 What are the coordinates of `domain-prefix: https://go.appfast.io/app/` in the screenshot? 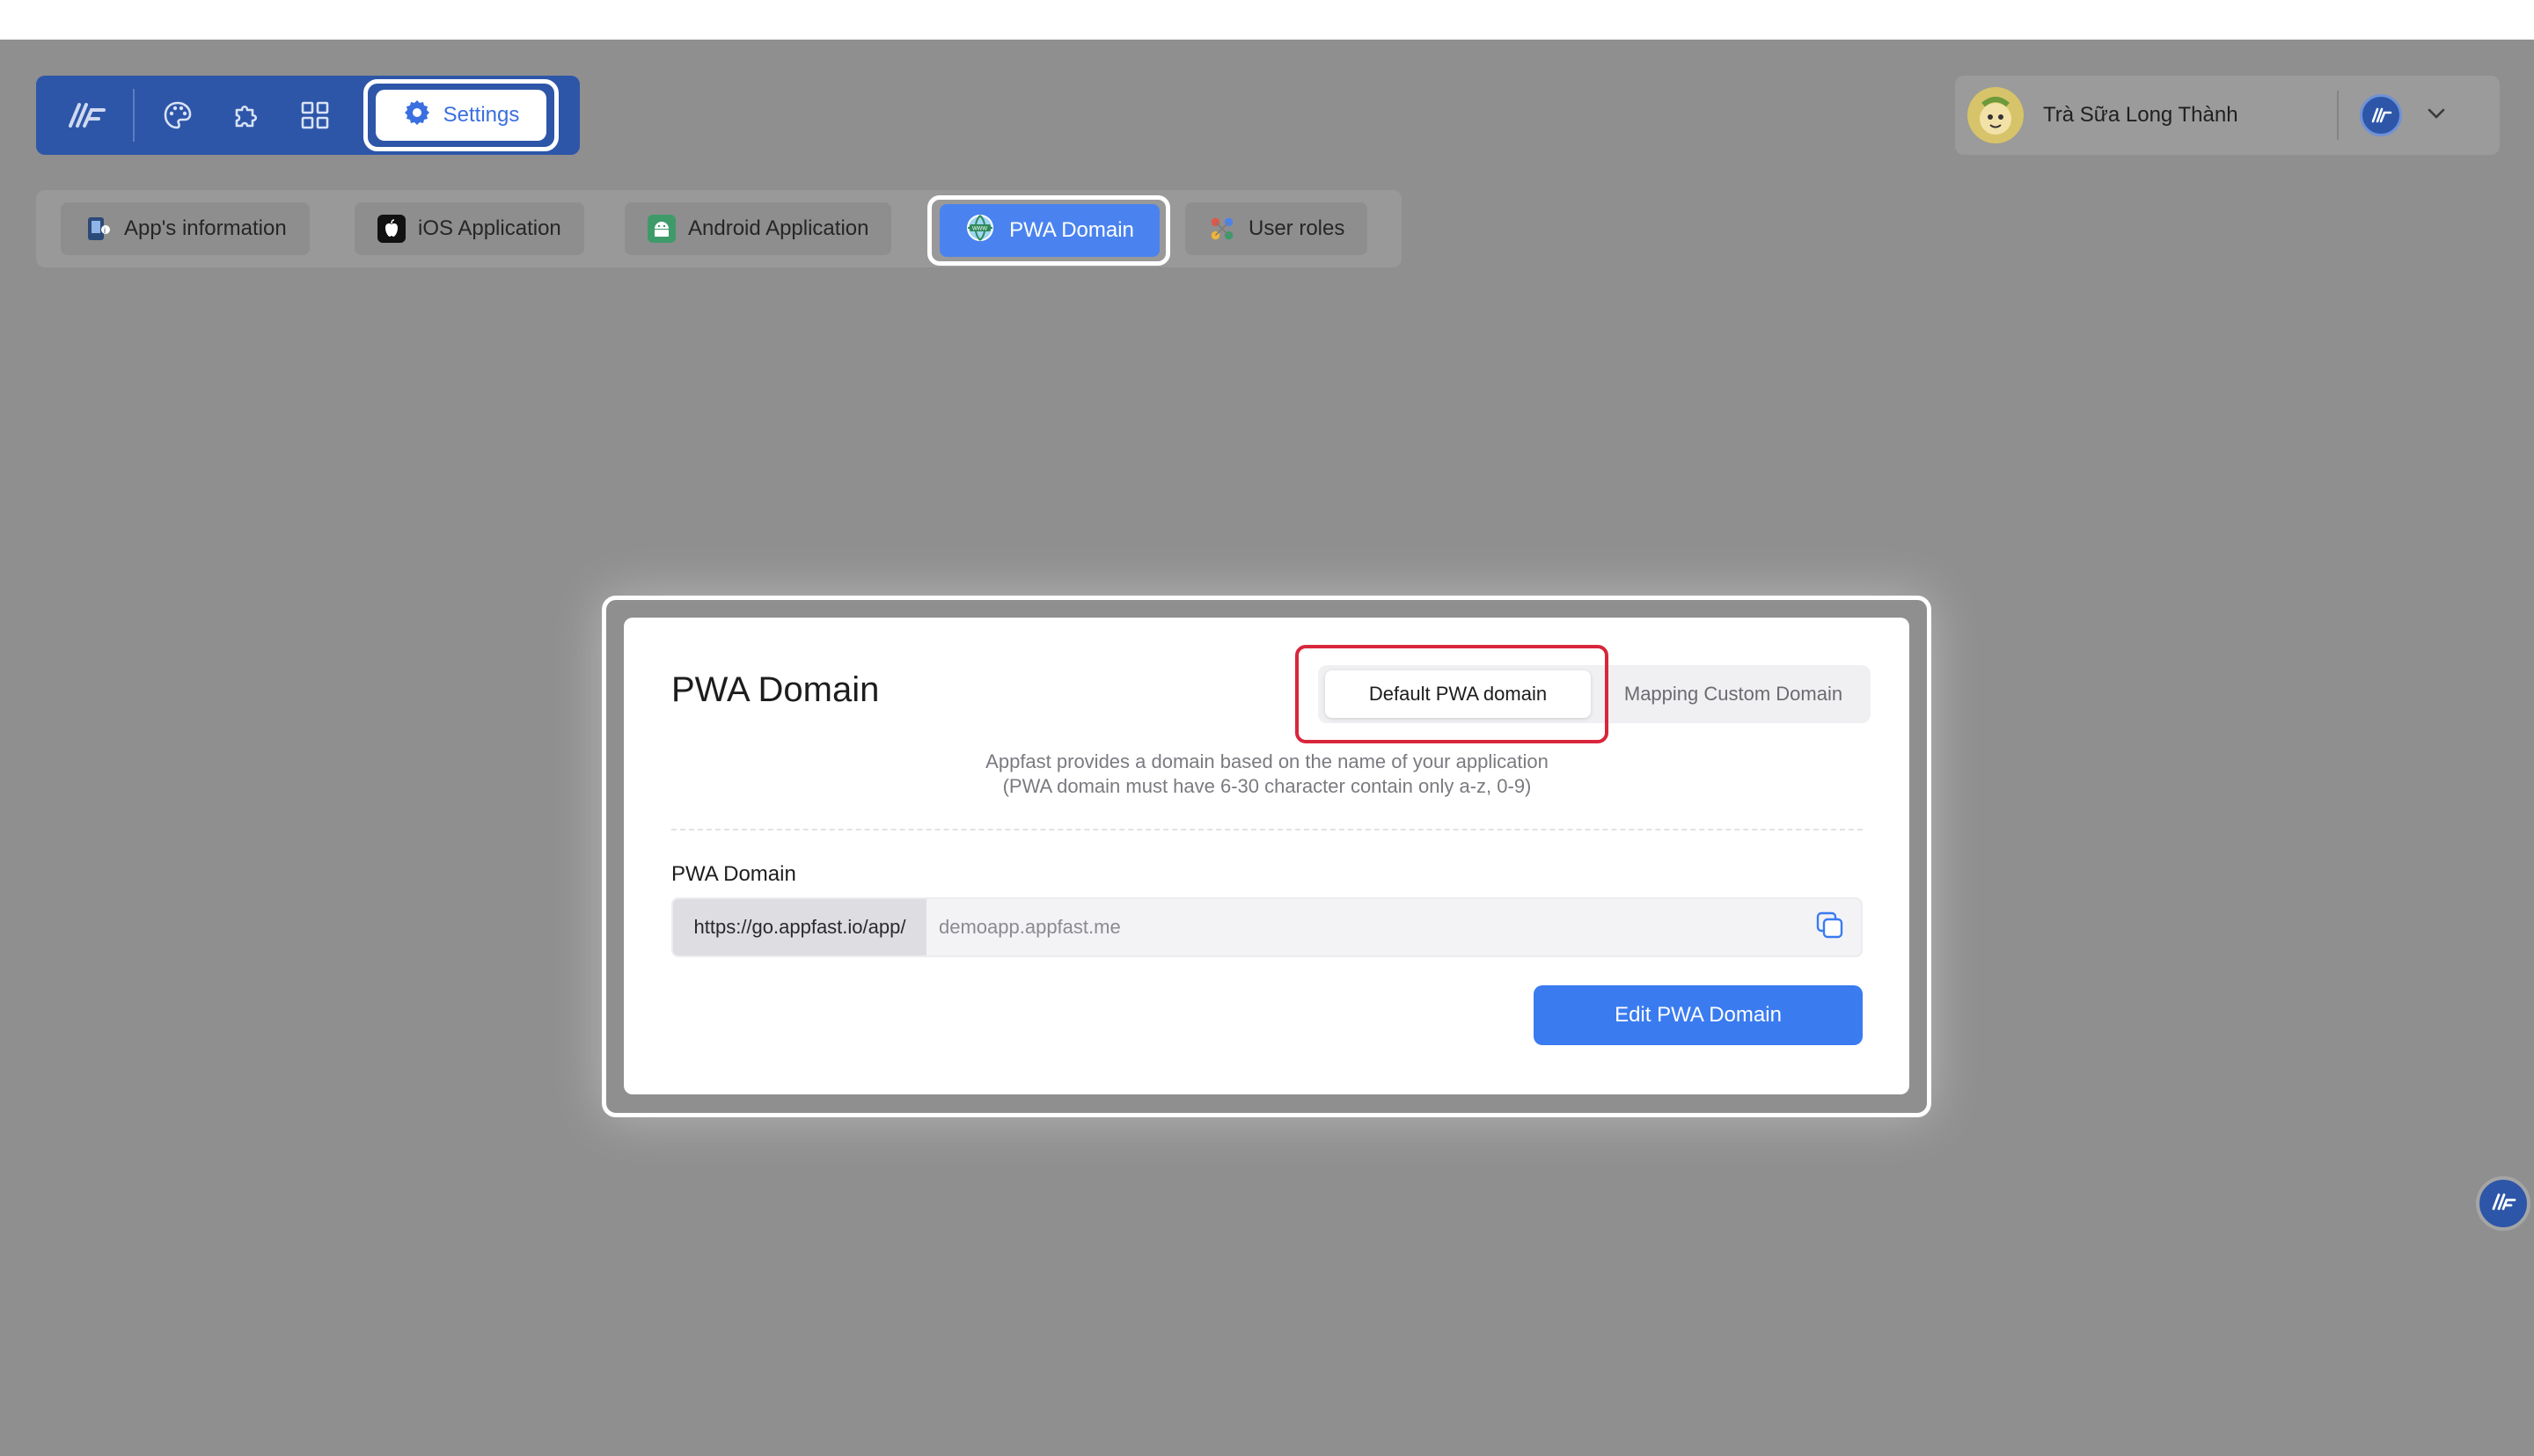 It's located at (799, 927).